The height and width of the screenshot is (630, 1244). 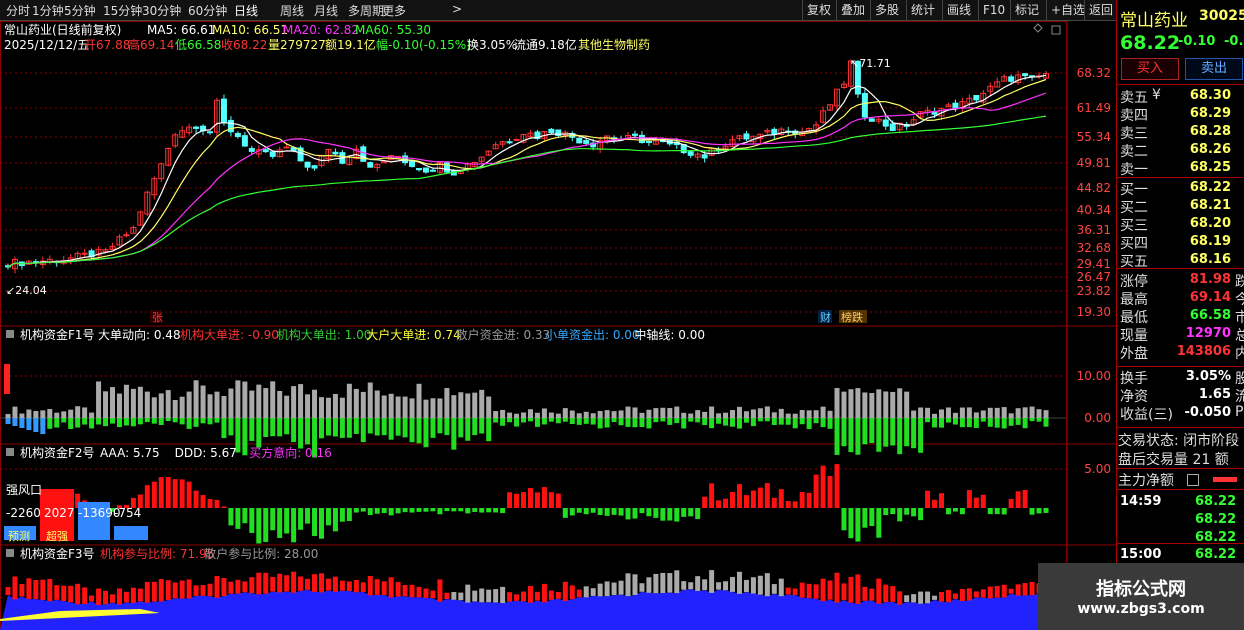 What do you see at coordinates (994, 10) in the screenshot?
I see `toolbar-button-5: F10` at bounding box center [994, 10].